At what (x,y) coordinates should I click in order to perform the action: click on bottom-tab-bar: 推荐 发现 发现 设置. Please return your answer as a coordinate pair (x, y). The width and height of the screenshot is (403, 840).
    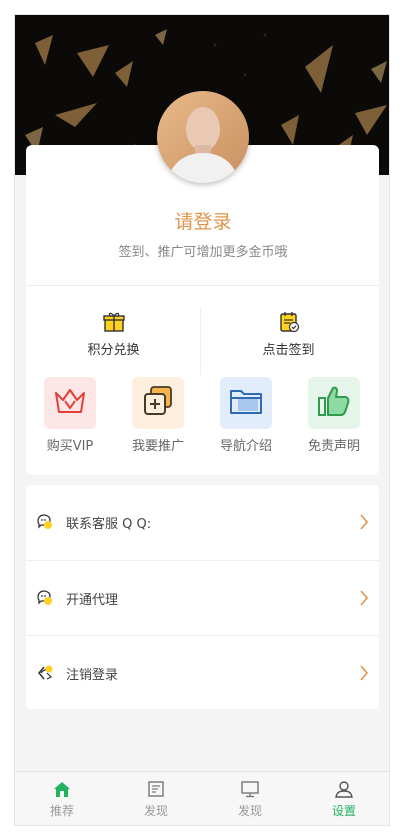
    Looking at the image, I should click on (202, 798).